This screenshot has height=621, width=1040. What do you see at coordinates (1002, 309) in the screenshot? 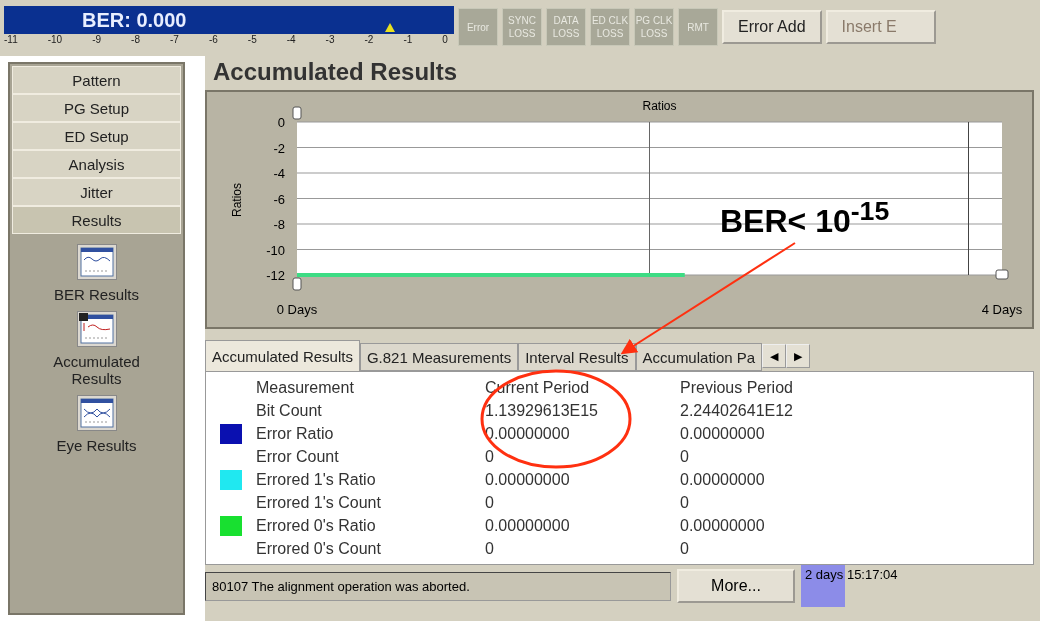
I see `axis-label: 4 Days` at bounding box center [1002, 309].